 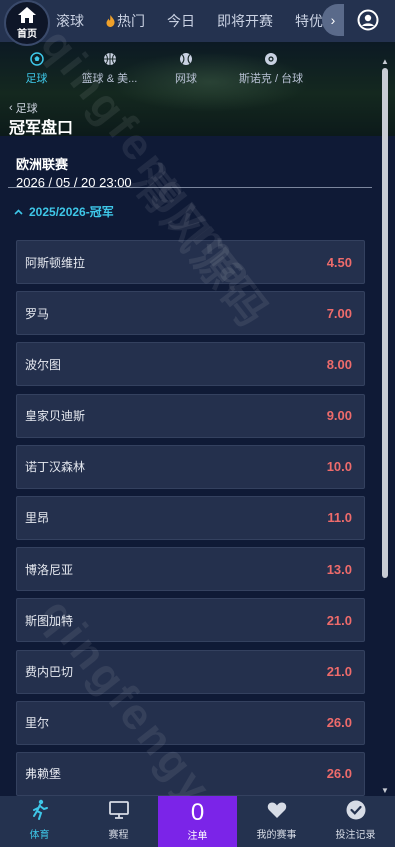 What do you see at coordinates (190, 620) in the screenshot?
I see `selection-row: 斯图加特 21.0` at bounding box center [190, 620].